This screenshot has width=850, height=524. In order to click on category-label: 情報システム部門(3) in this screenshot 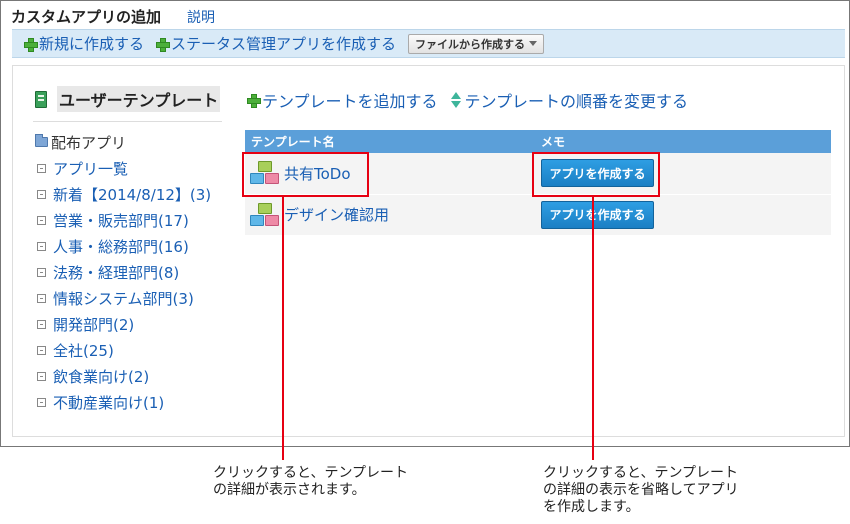, I will do `click(123, 298)`.